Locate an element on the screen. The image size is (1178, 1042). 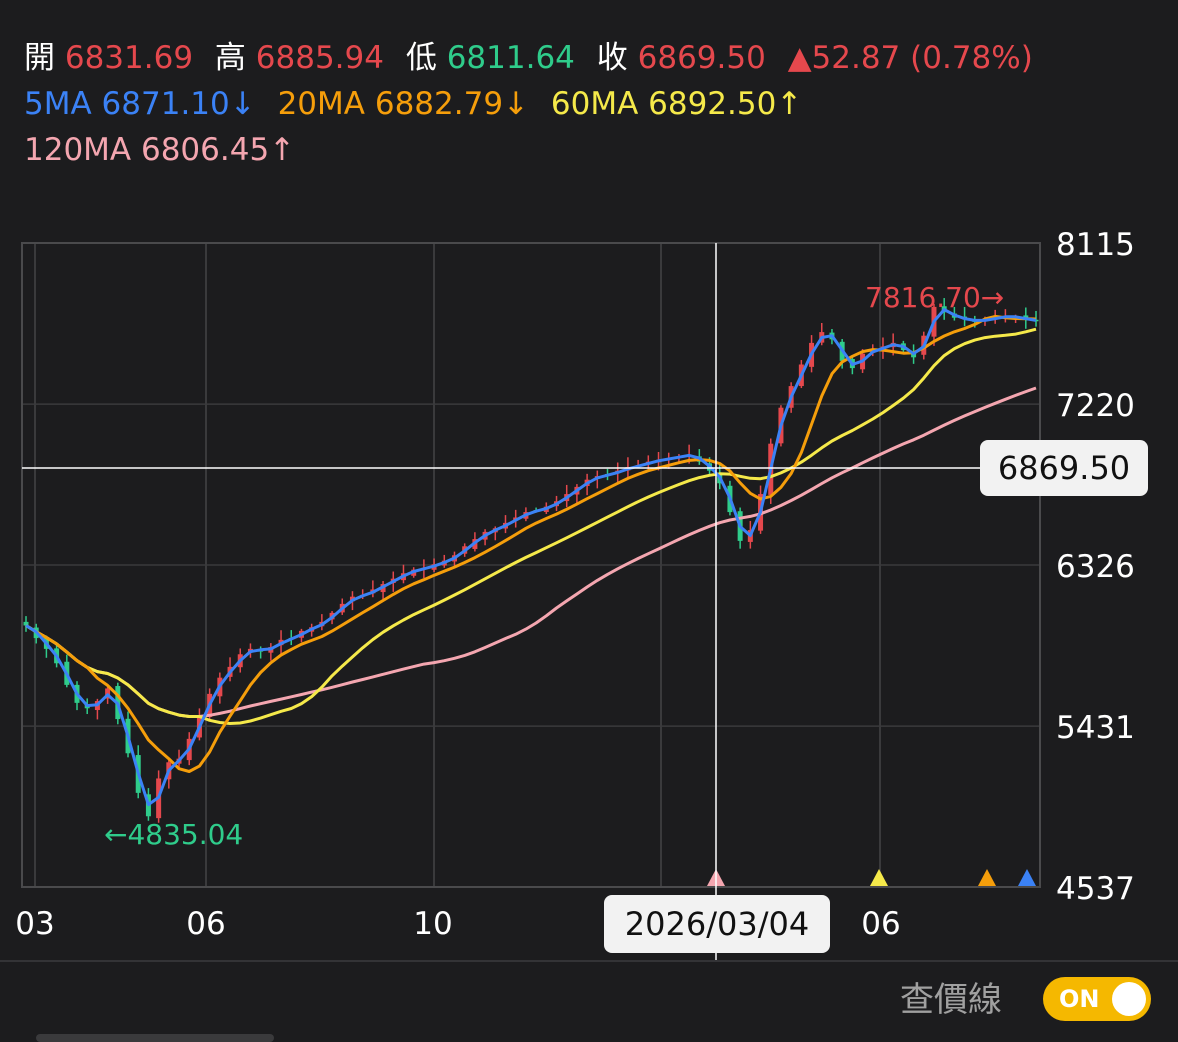
x-tick-label: 10 is located at coordinates (432, 924).